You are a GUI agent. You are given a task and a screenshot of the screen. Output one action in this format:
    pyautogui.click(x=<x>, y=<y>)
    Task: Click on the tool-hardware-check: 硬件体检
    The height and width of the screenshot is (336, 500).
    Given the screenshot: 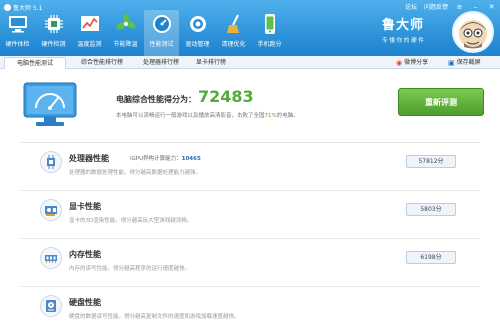 What is the action you would take?
    pyautogui.click(x=17, y=33)
    